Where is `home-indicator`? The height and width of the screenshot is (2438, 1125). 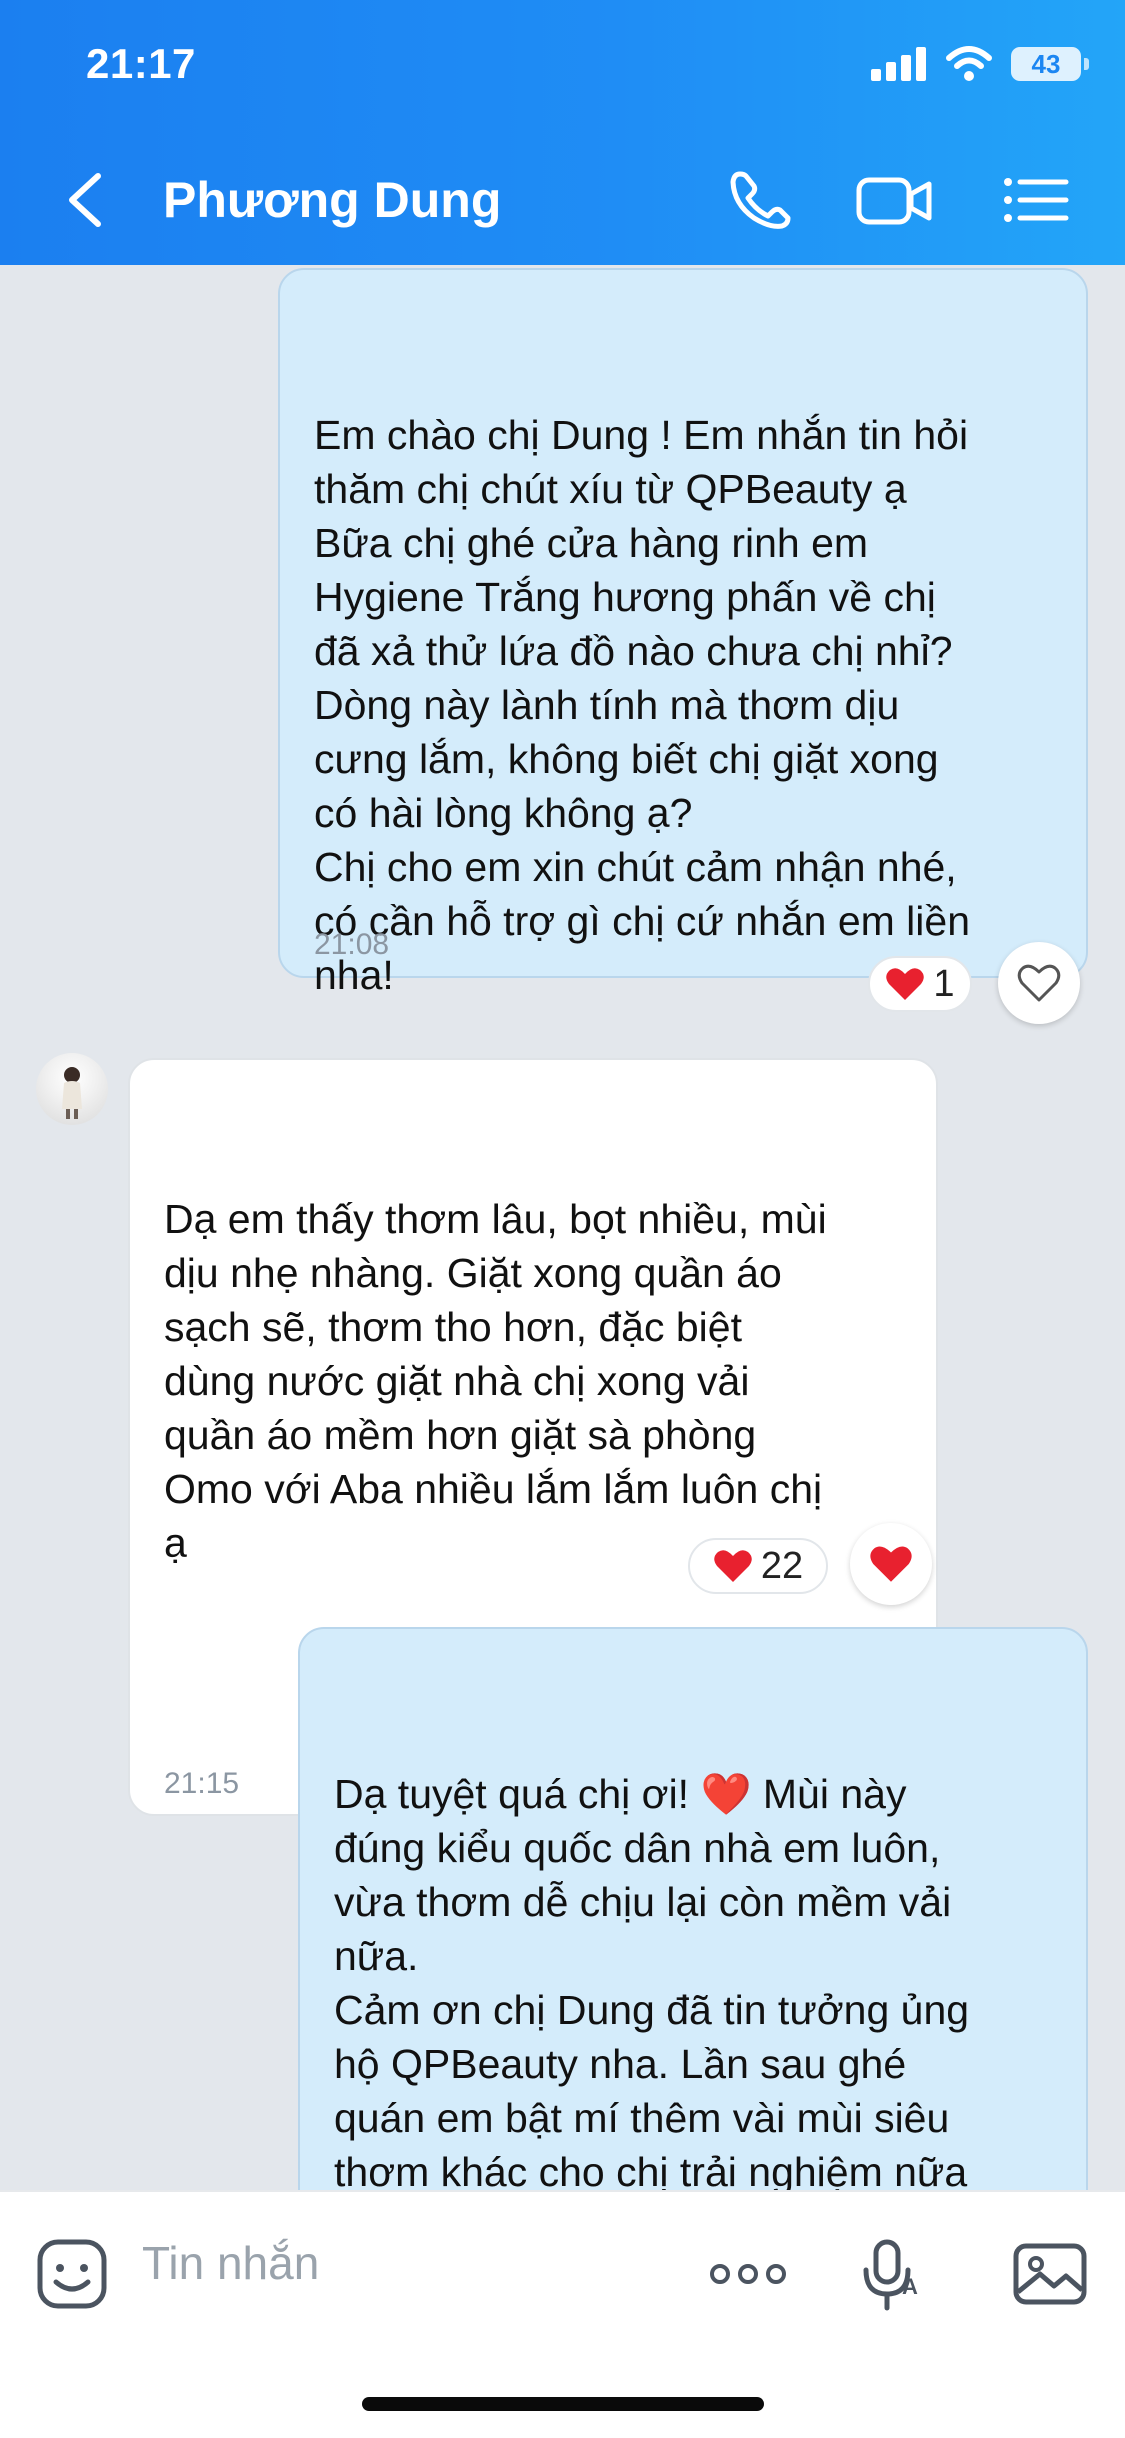 home-indicator is located at coordinates (563, 2404).